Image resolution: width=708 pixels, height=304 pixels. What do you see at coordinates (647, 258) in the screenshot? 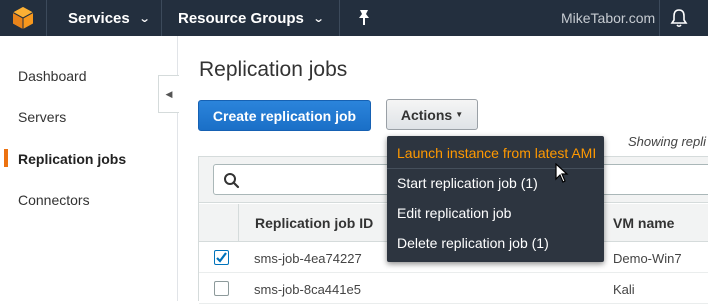
I see `vm-name-cell: Demo-Win7` at bounding box center [647, 258].